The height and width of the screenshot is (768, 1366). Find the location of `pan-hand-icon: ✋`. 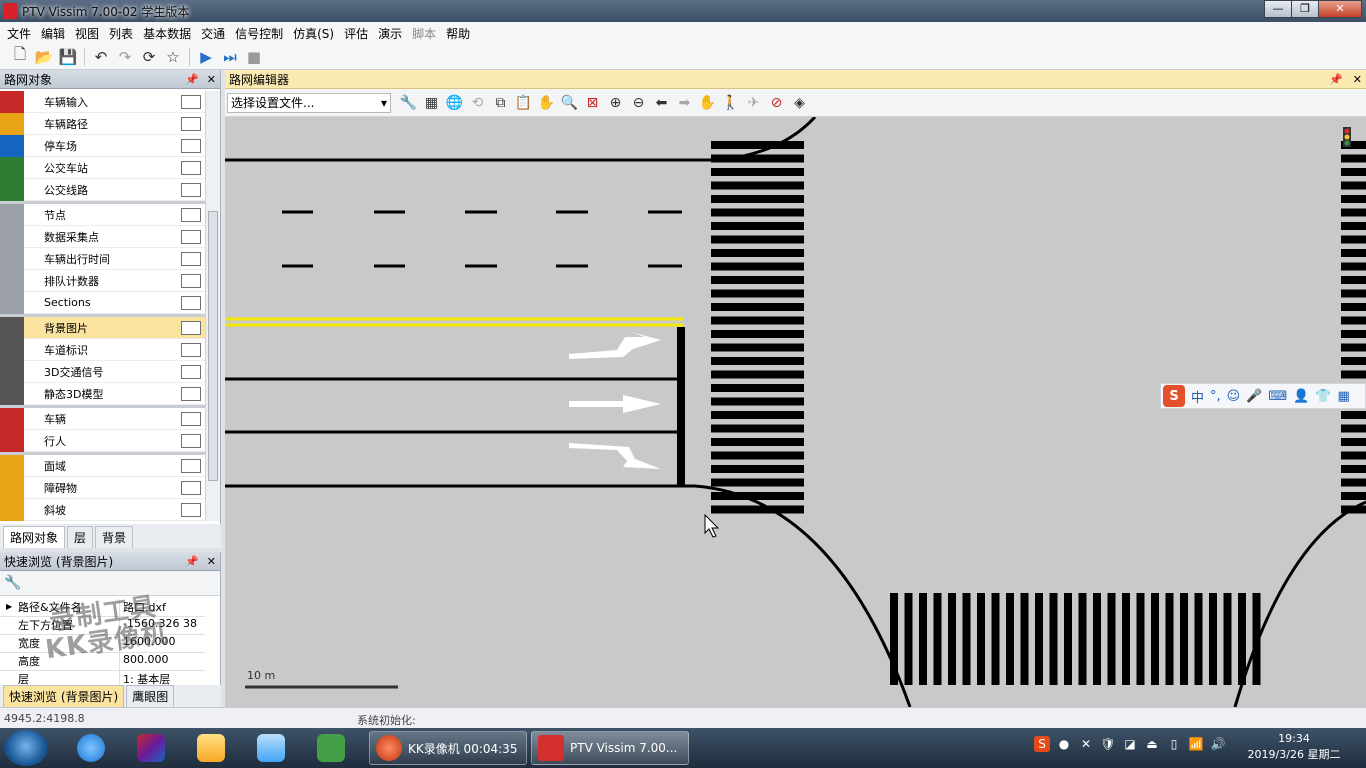

pan-hand-icon: ✋ is located at coordinates (546, 103).